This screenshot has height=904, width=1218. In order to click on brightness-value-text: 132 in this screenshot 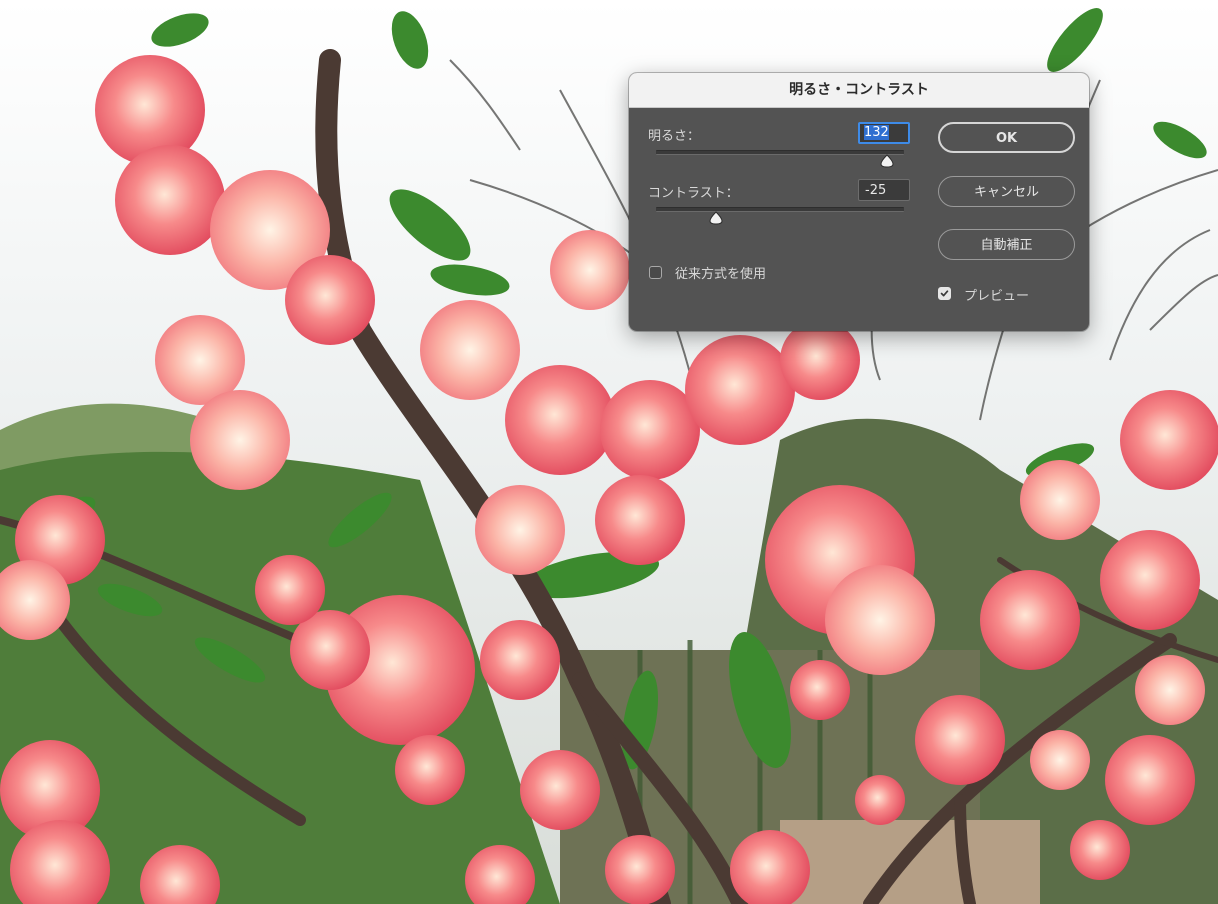, I will do `click(876, 132)`.